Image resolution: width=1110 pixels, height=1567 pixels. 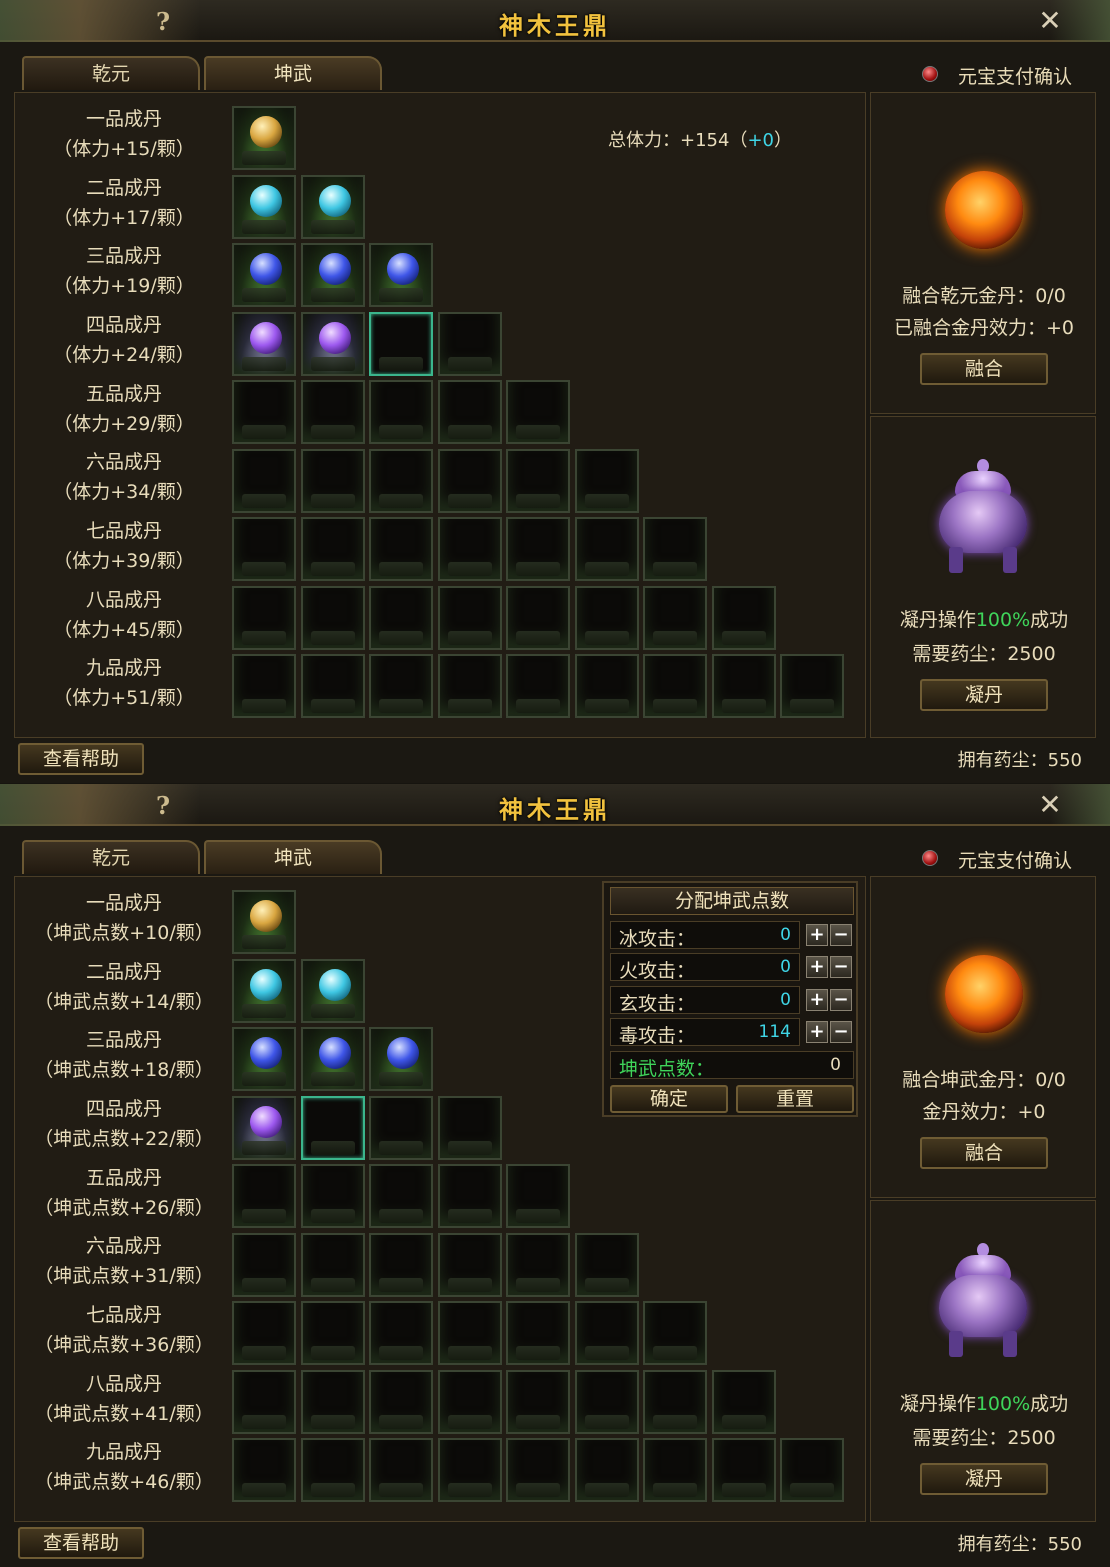 What do you see at coordinates (795, 1099) in the screenshot?
I see `reset-button: 重置` at bounding box center [795, 1099].